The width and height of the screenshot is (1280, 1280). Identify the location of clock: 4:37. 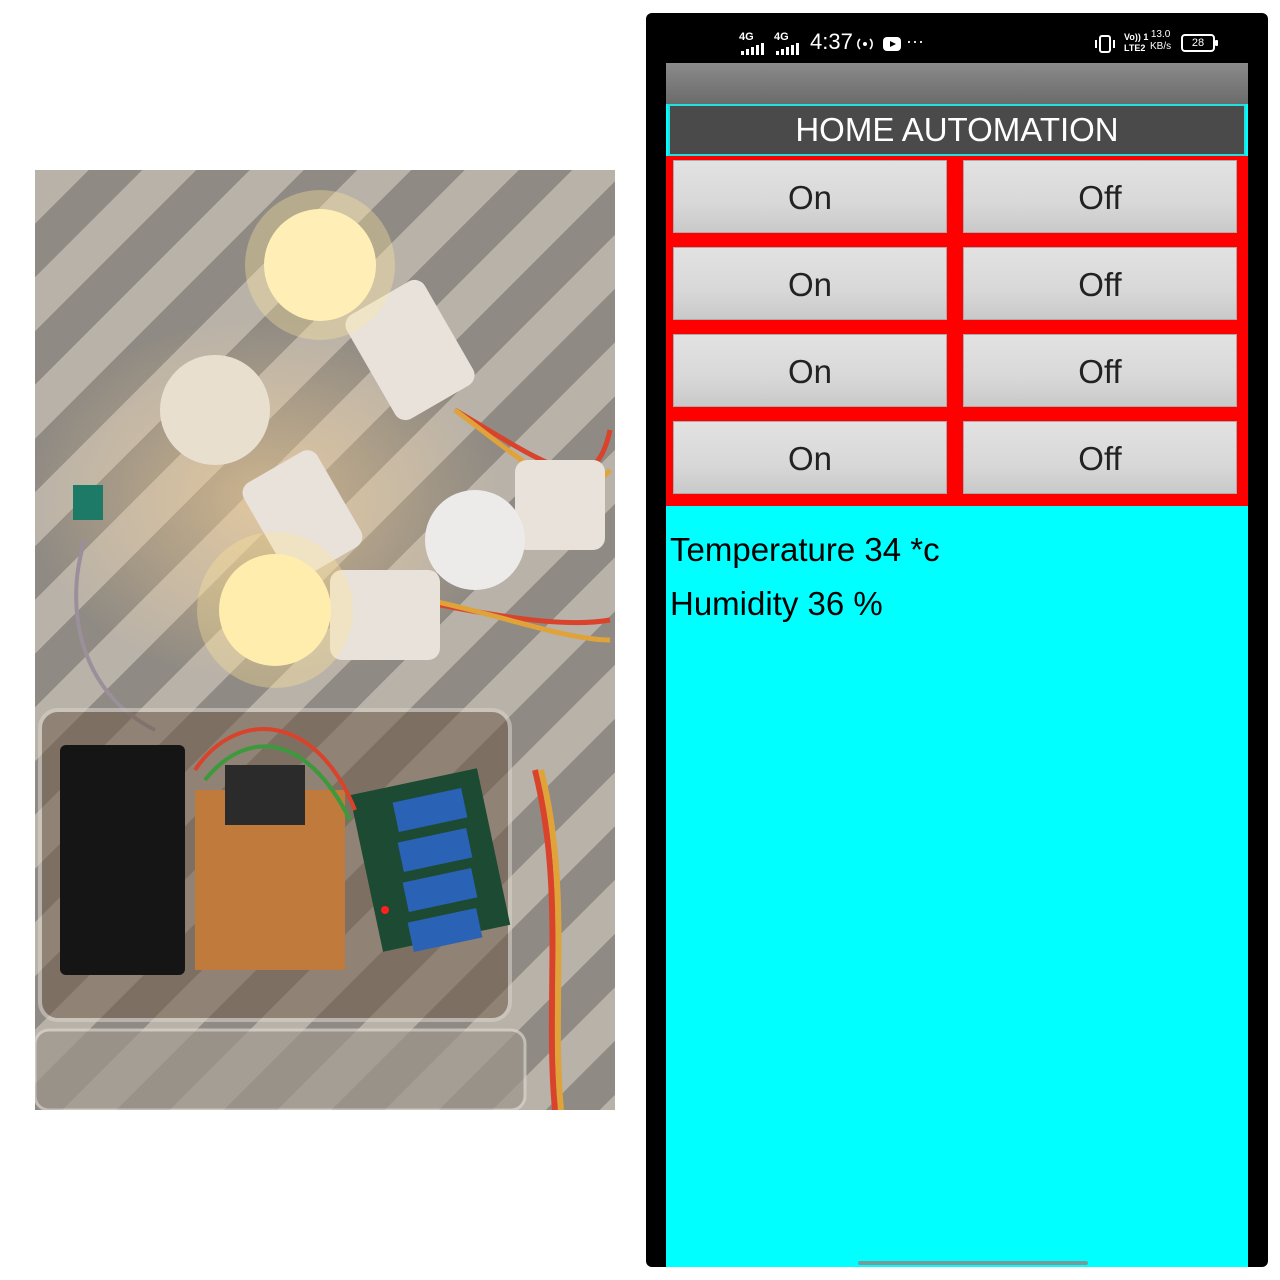
(831, 41).